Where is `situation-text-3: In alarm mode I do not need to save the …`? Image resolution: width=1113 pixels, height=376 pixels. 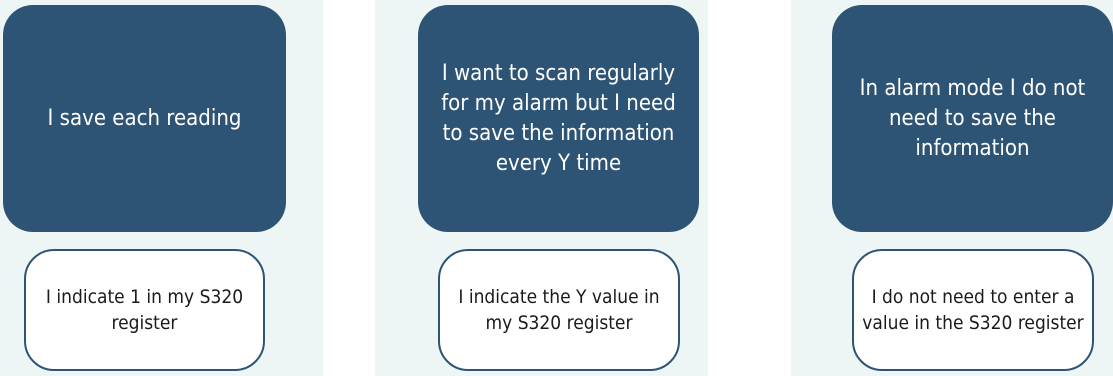
situation-text-3: In alarm mode I do not need to save the … is located at coordinates (972, 118).